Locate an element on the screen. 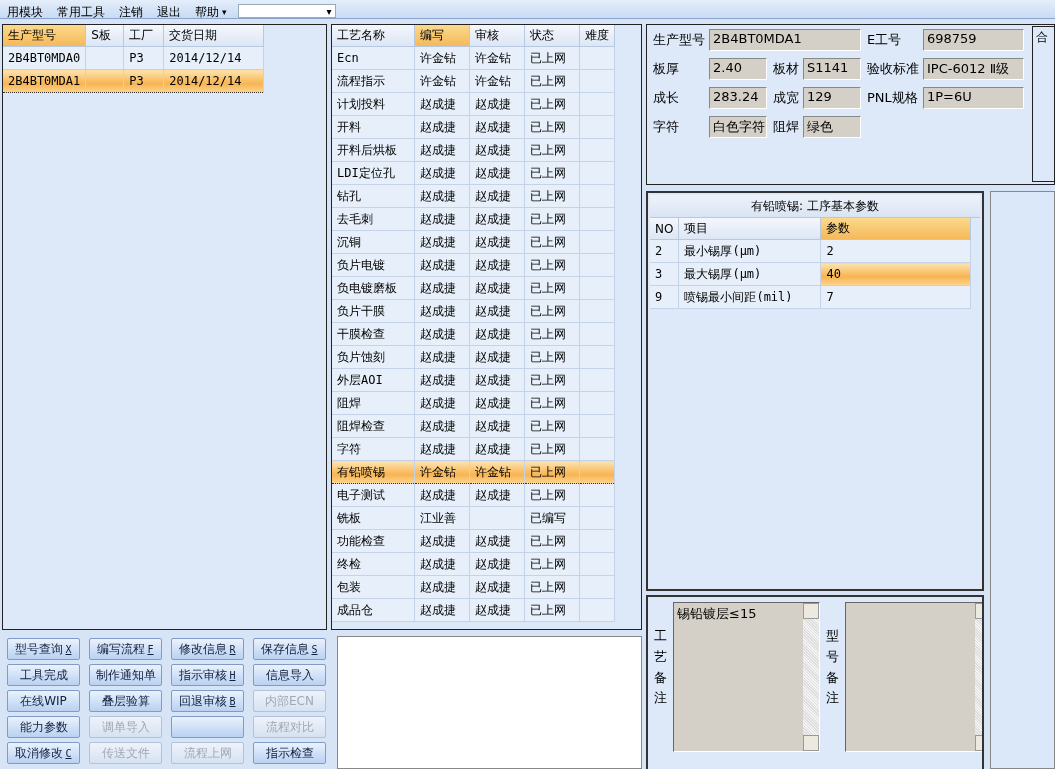 Image resolution: width=1055 pixels, height=769 pixels. notes-textarea is located at coordinates (913, 677).